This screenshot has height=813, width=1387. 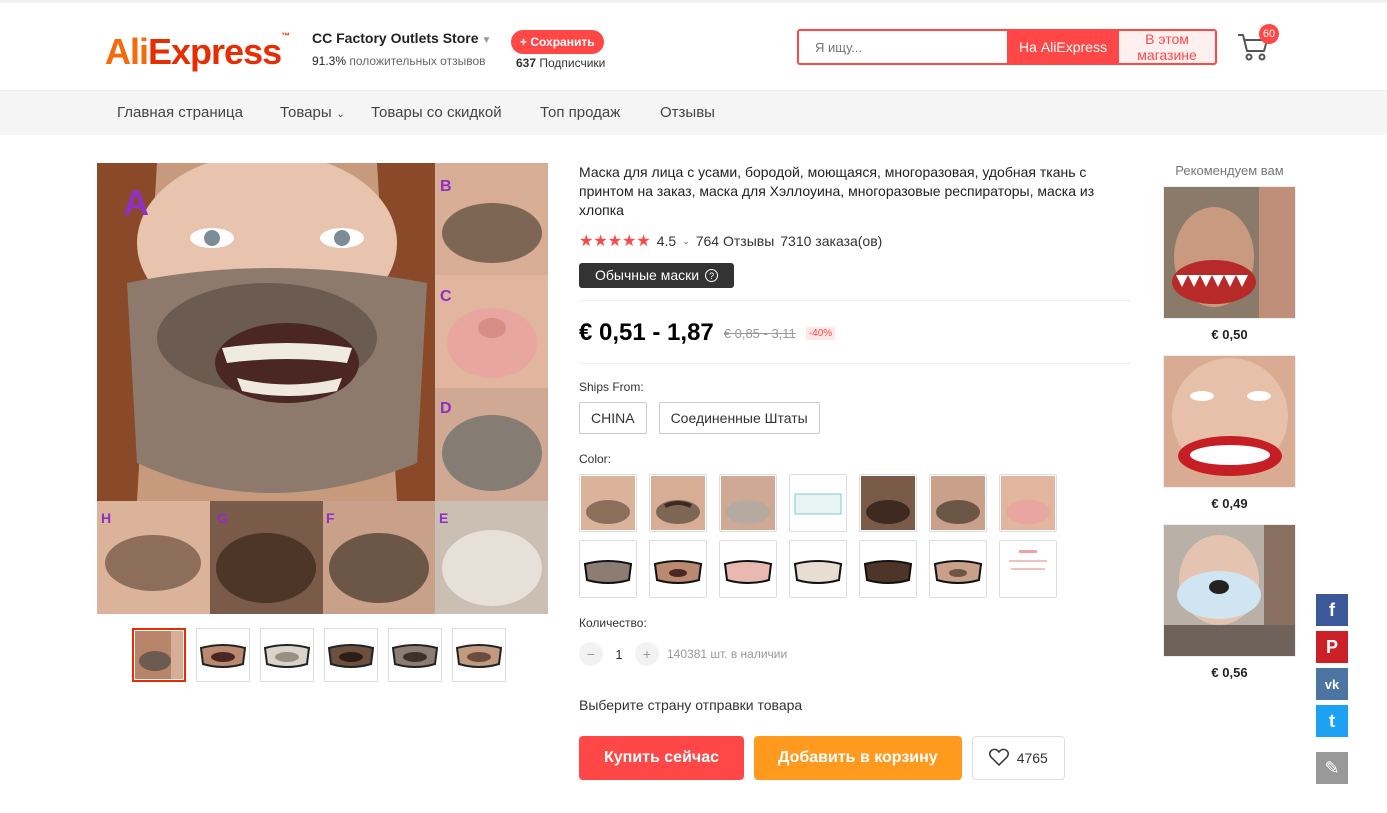 What do you see at coordinates (1332, 721) in the screenshot?
I see `twitter-icon: t` at bounding box center [1332, 721].